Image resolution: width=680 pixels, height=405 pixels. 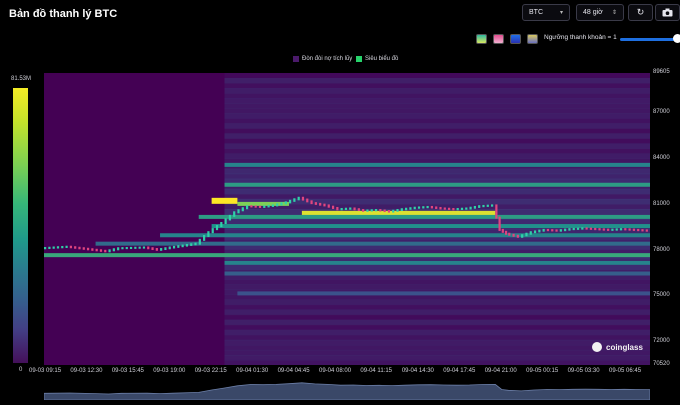 What do you see at coordinates (542, 371) in the screenshot?
I see `x-tick-label: 09-05 00:15` at bounding box center [542, 371].